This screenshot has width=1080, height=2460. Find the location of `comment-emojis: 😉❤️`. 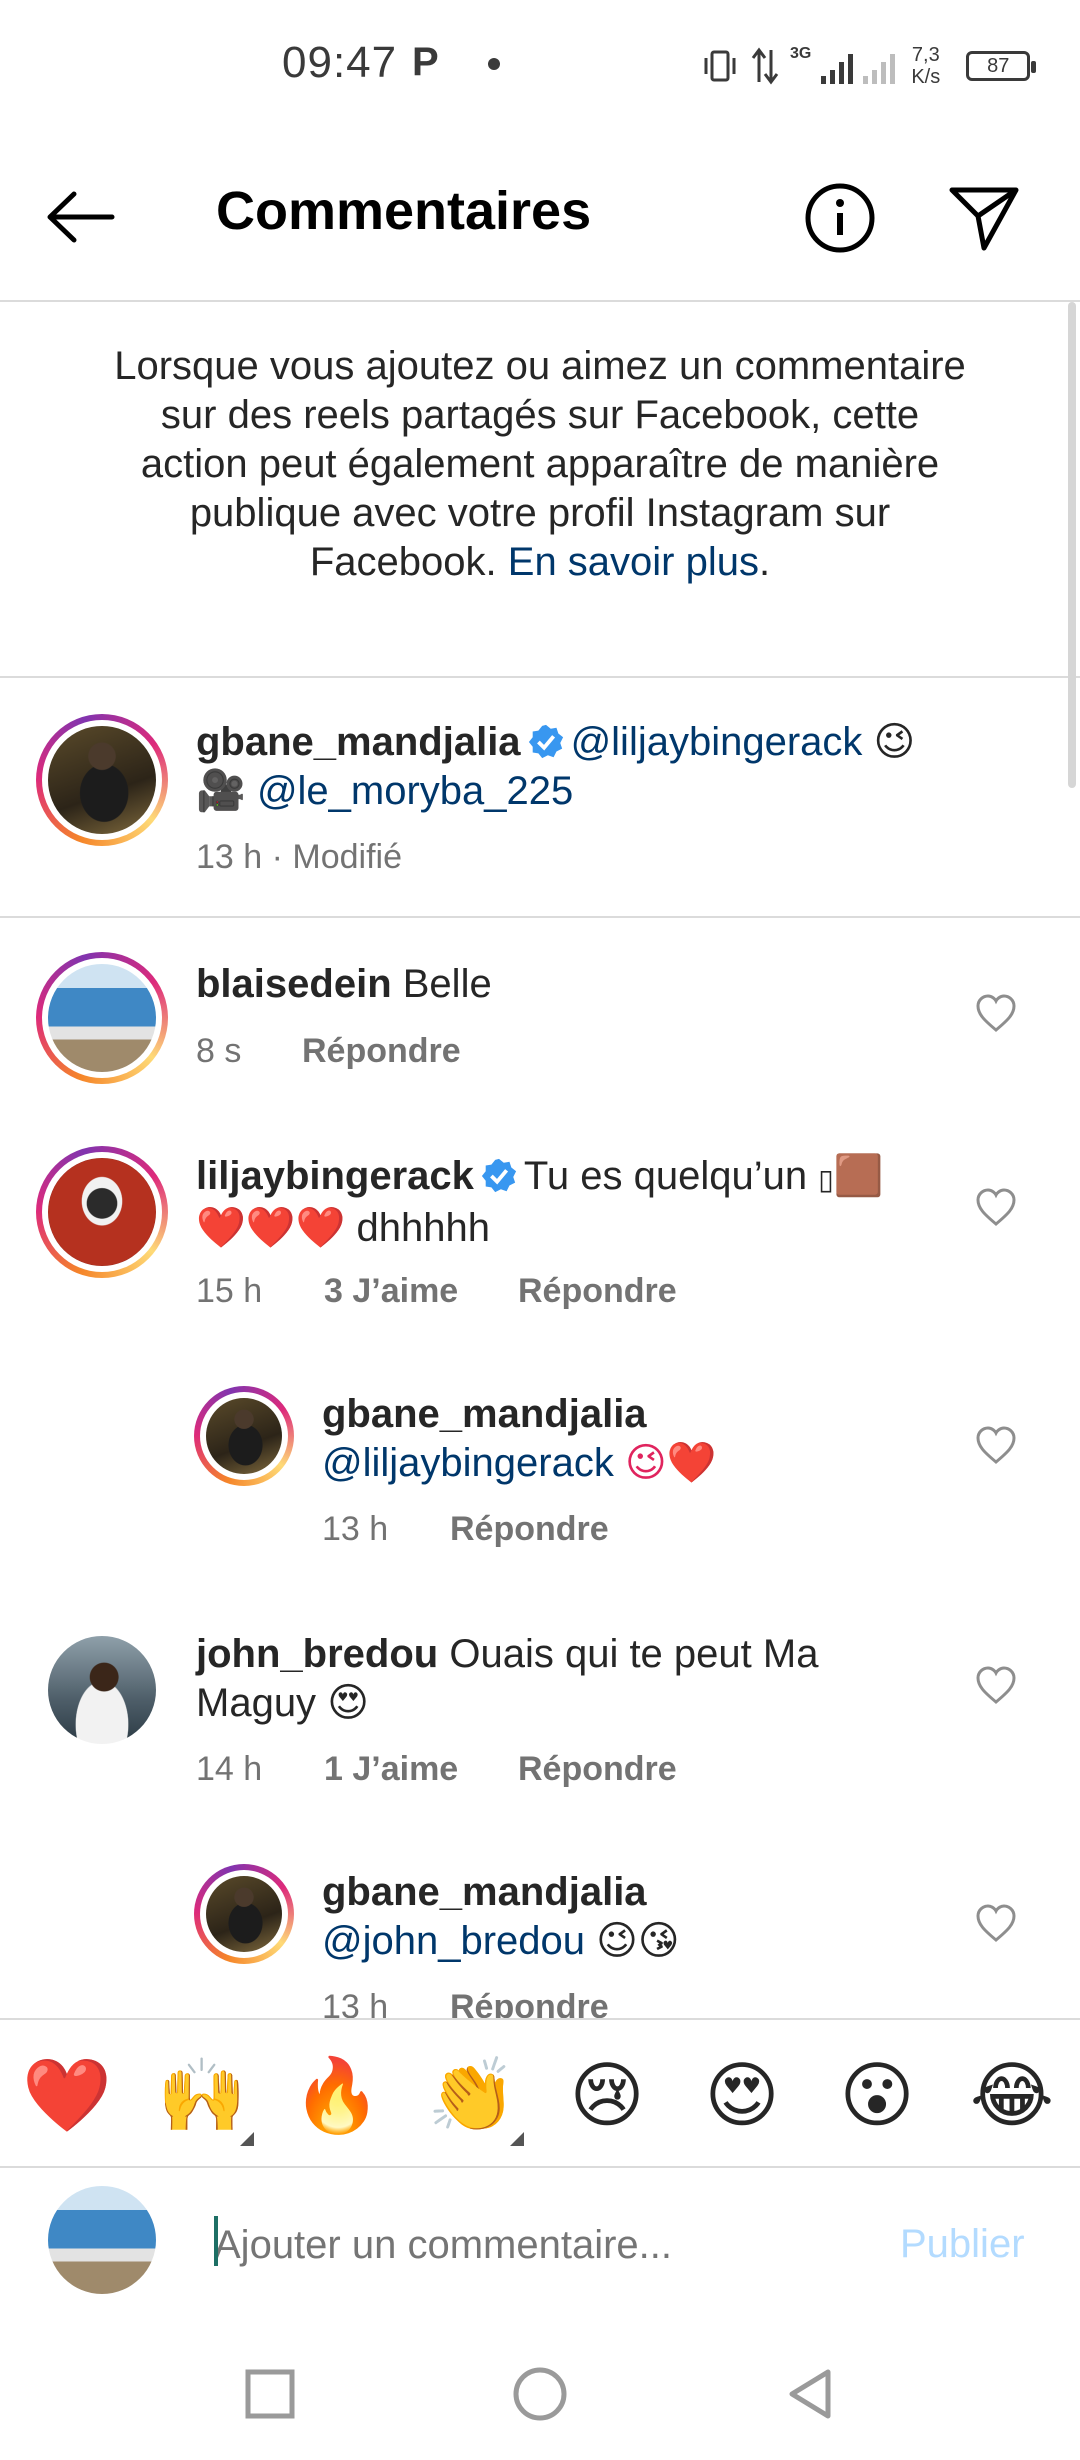

comment-emojis: 😉❤️ is located at coordinates (670, 1463).